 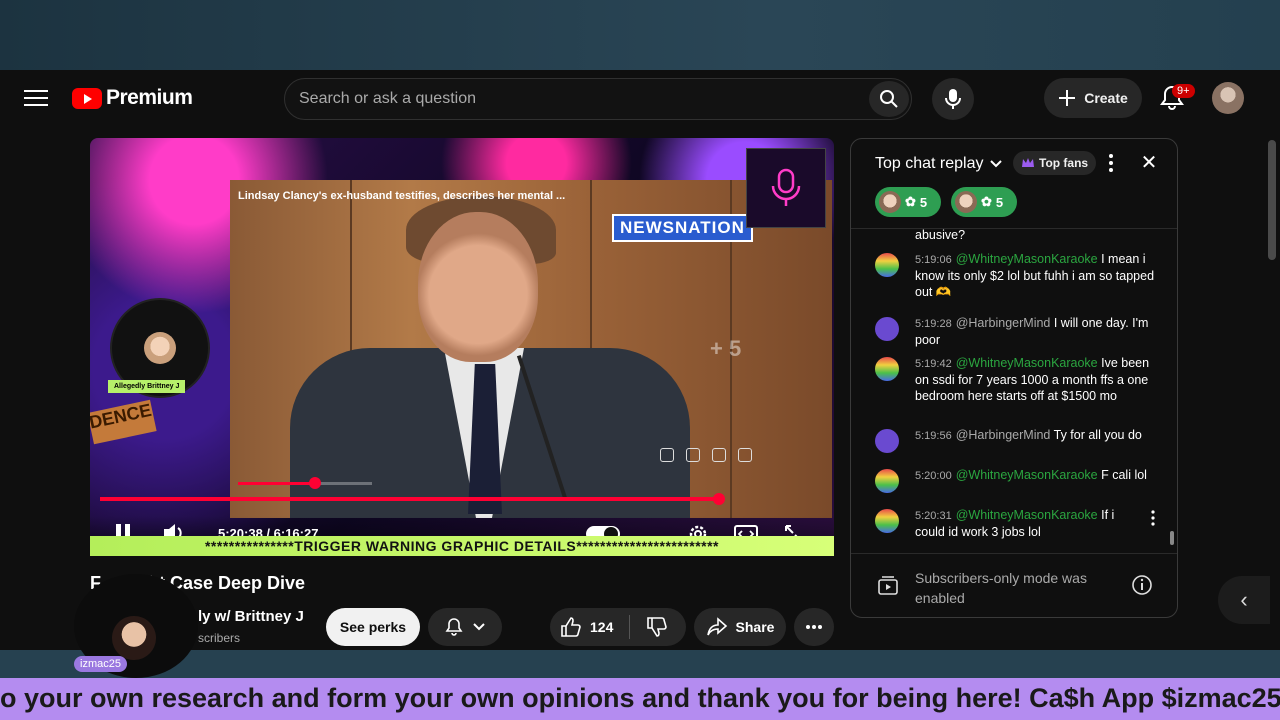 What do you see at coordinates (618, 627) in the screenshot?
I see `like-dislike-group: 124` at bounding box center [618, 627].